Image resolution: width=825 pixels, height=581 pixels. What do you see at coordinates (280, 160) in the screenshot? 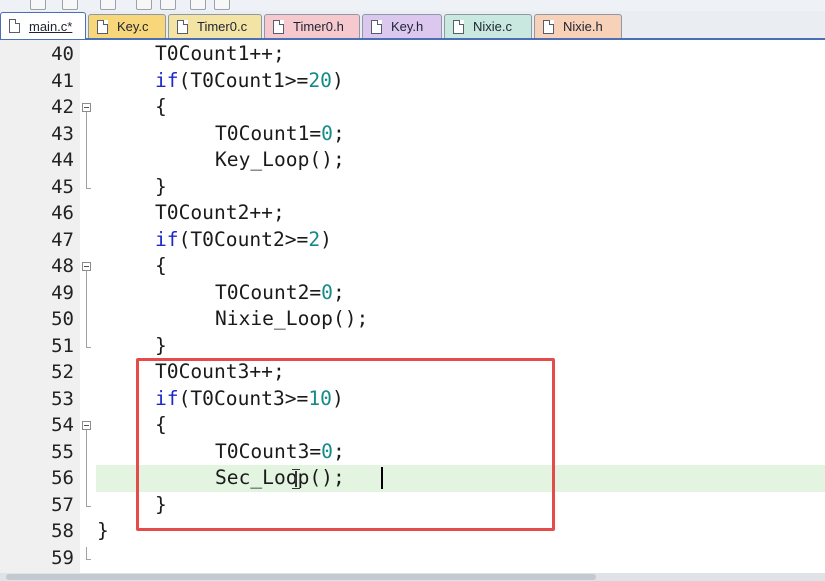
I see `code-text: Key_Loop();` at bounding box center [280, 160].